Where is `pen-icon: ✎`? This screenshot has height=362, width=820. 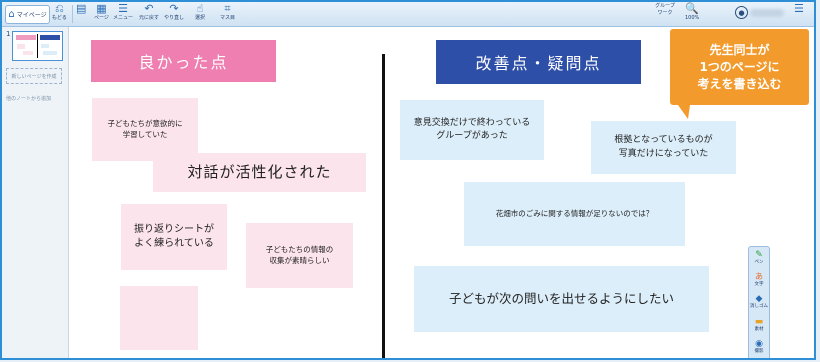 pen-icon: ✎ is located at coordinates (759, 255).